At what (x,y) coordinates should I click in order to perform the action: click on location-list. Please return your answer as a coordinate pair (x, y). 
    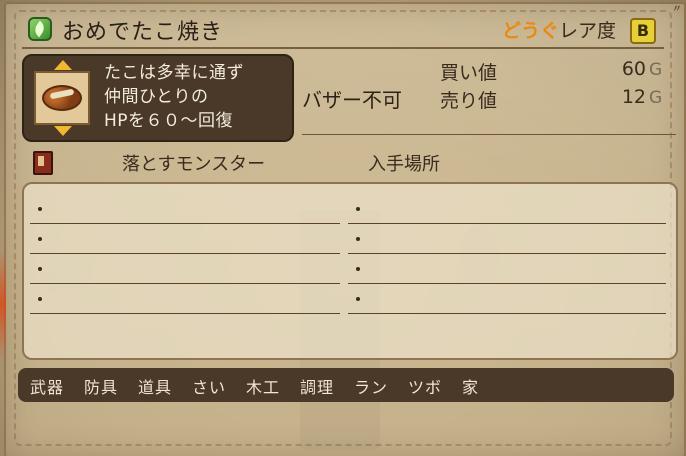
    Looking at the image, I should click on (507, 254).